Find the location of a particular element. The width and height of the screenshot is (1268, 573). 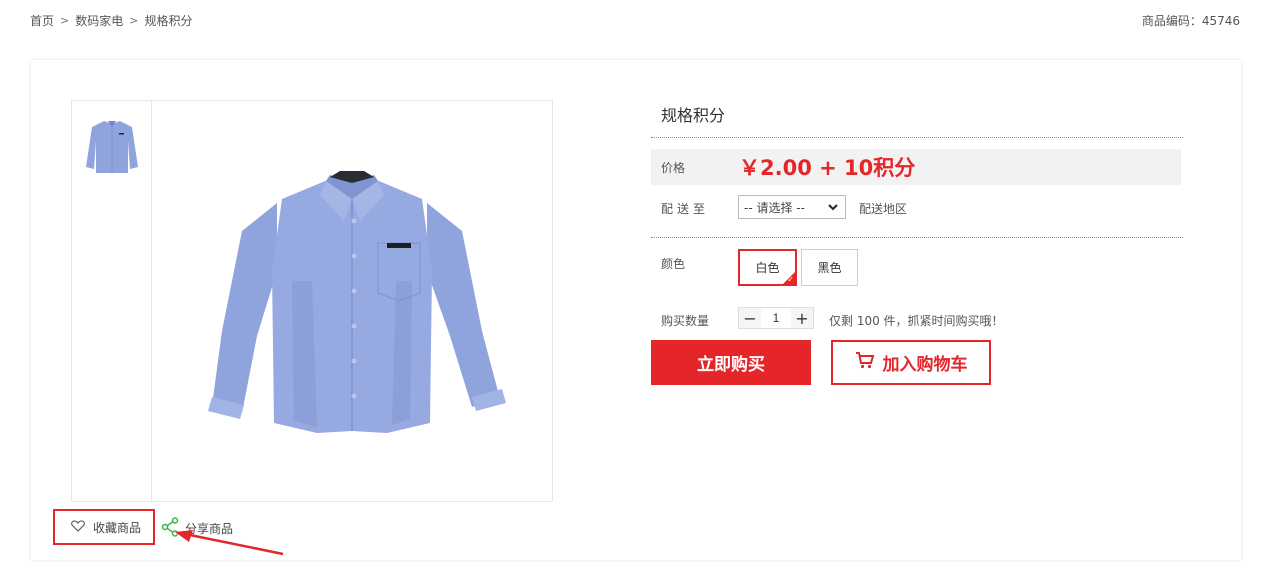

product-code: 商品编码：45746 is located at coordinates (1190, 21).